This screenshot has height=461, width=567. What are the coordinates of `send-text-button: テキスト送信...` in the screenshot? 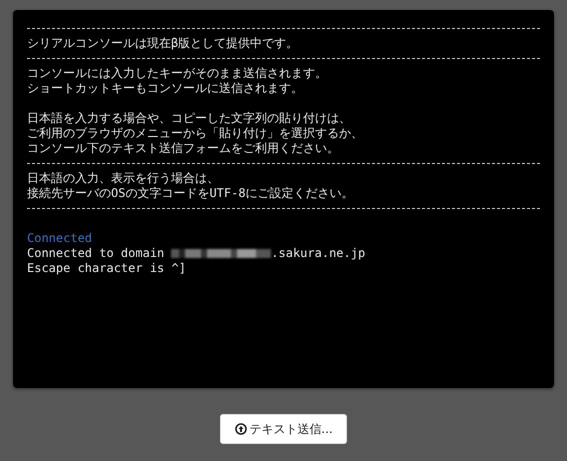 It's located at (283, 429).